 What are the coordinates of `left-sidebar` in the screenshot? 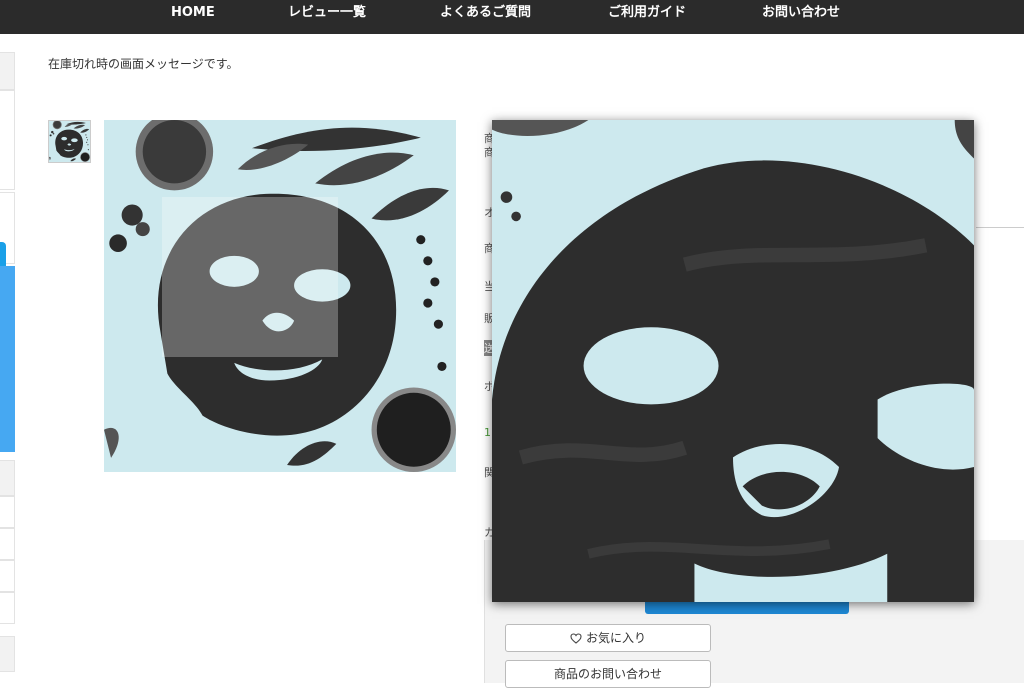 It's located at (8, 358).